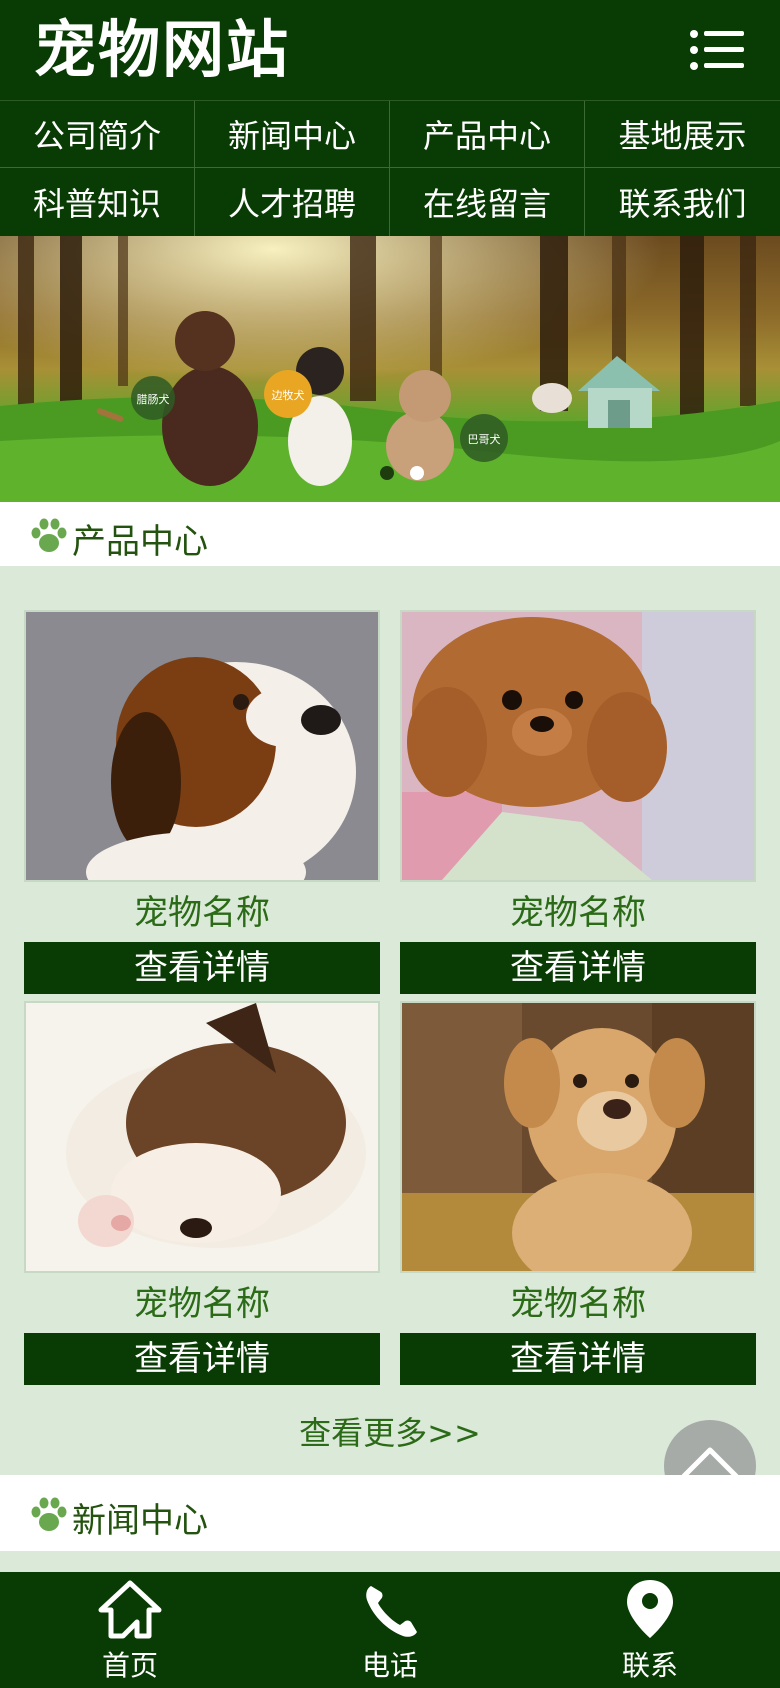 The height and width of the screenshot is (1688, 780). Describe the element at coordinates (487, 134) in the screenshot. I see `nav-item-products: 产品中心` at that location.